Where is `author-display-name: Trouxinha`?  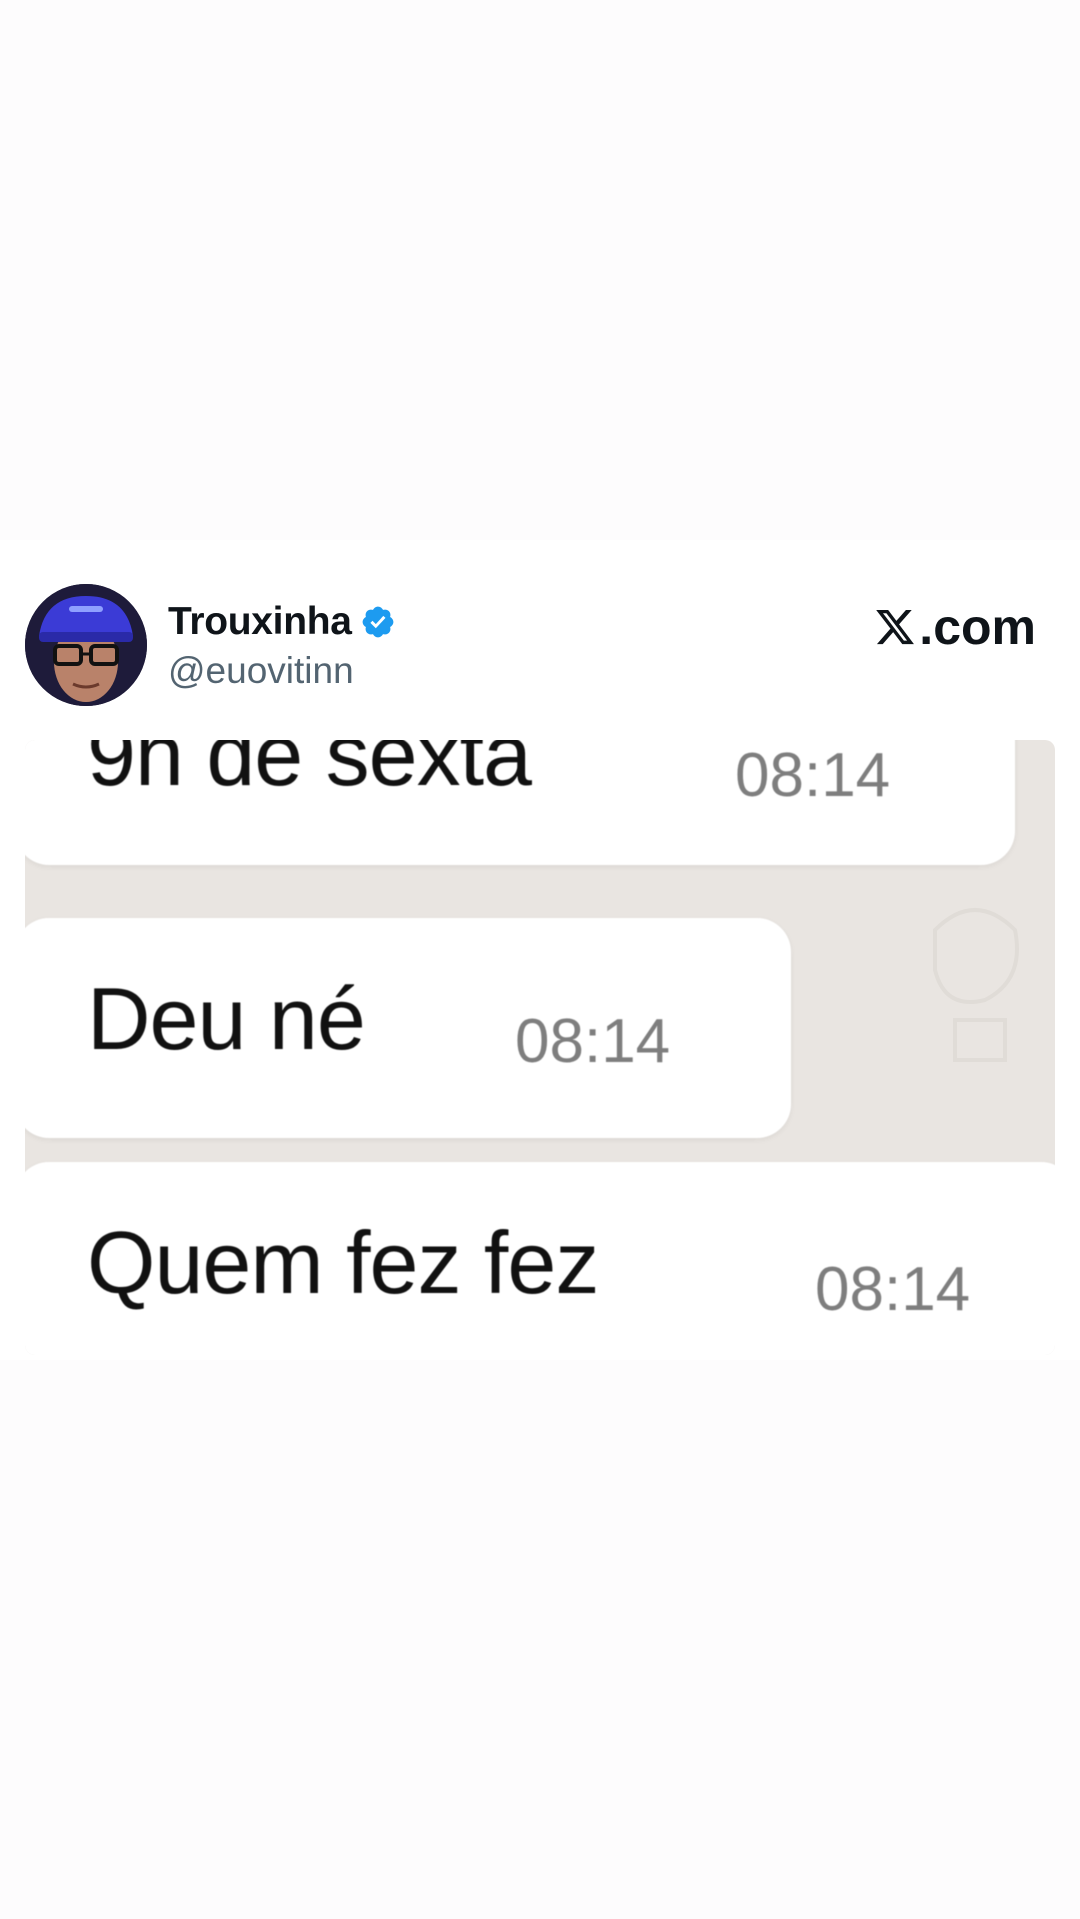 author-display-name: Trouxinha is located at coordinates (260, 622).